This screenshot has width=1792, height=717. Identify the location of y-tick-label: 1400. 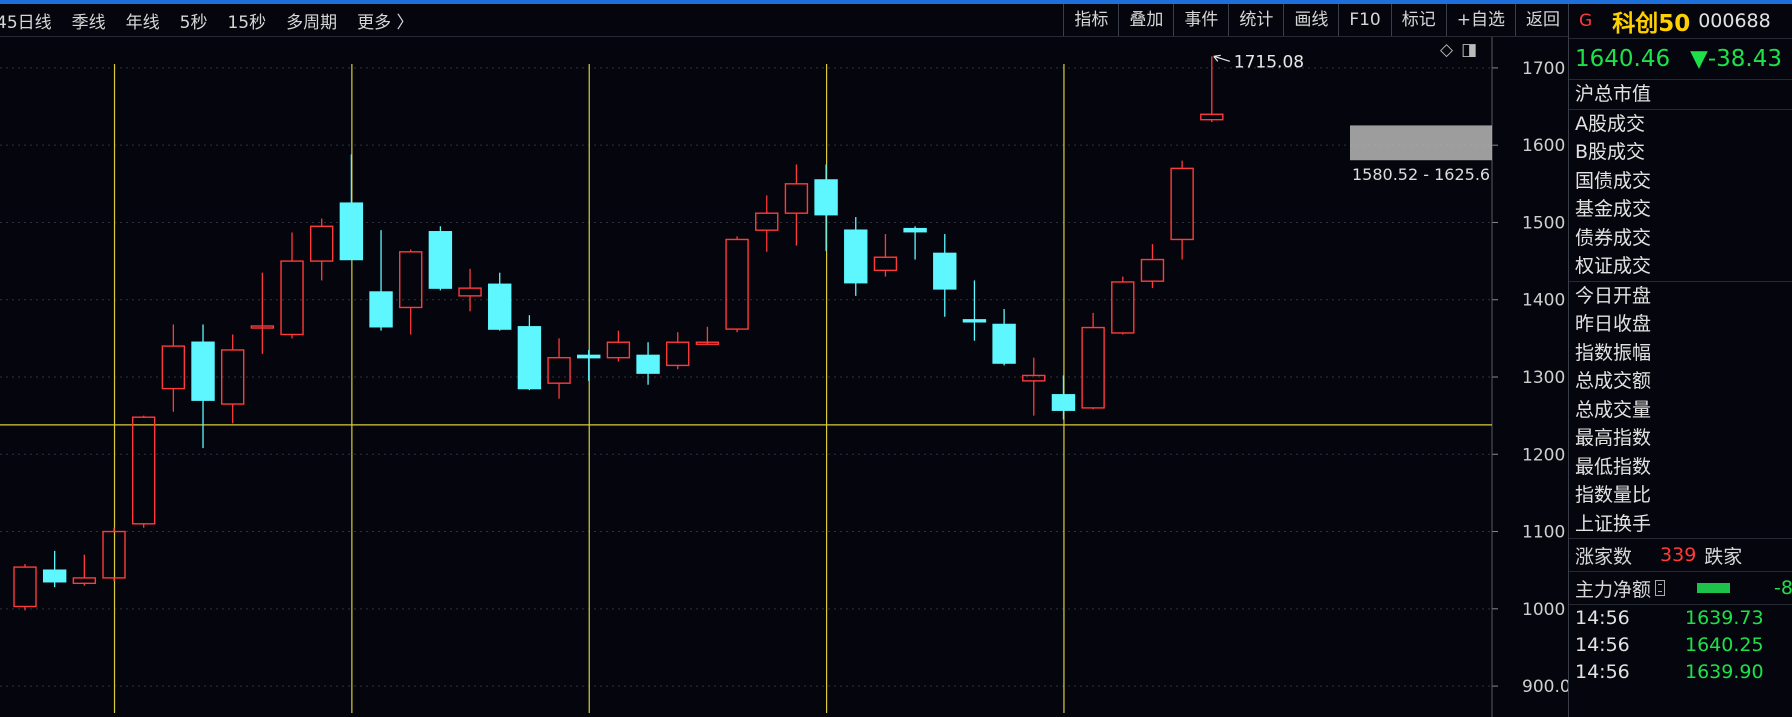
(1543, 301).